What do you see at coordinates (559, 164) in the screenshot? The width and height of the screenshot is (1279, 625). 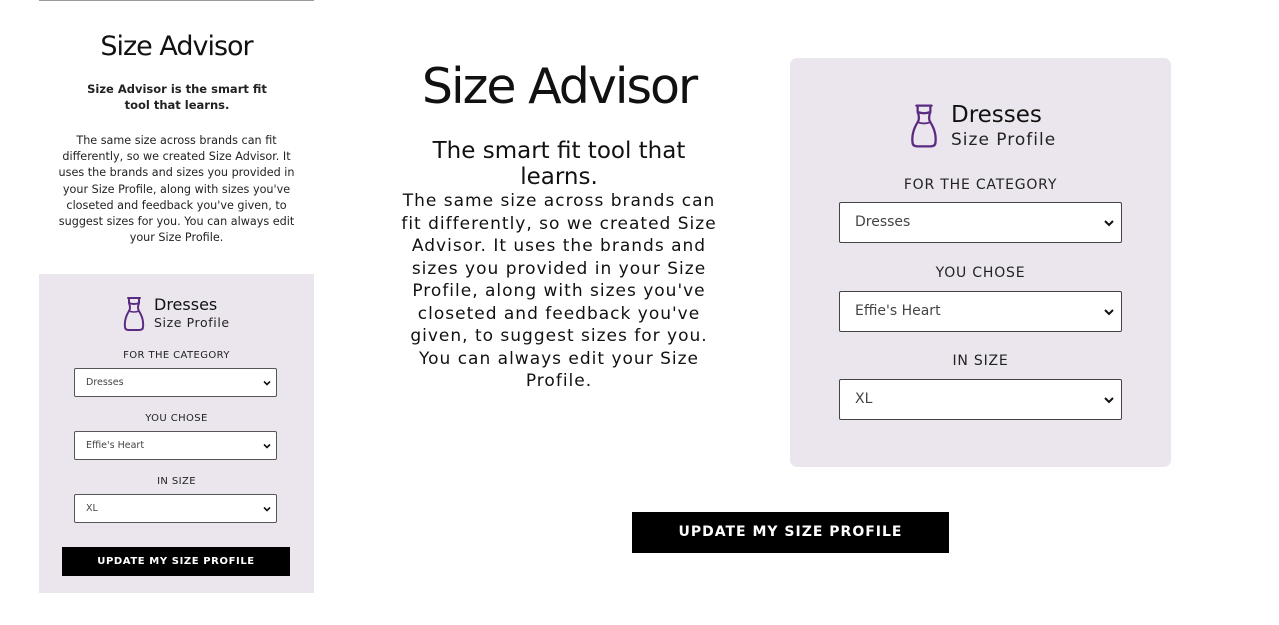 I see `tagline: The smart fit tool that learns.` at bounding box center [559, 164].